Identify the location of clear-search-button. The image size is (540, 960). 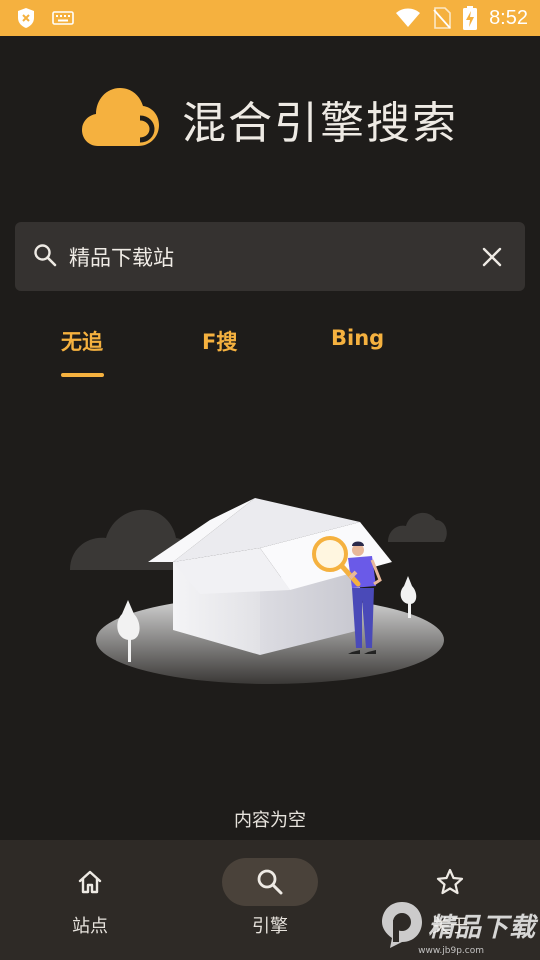
(492, 257).